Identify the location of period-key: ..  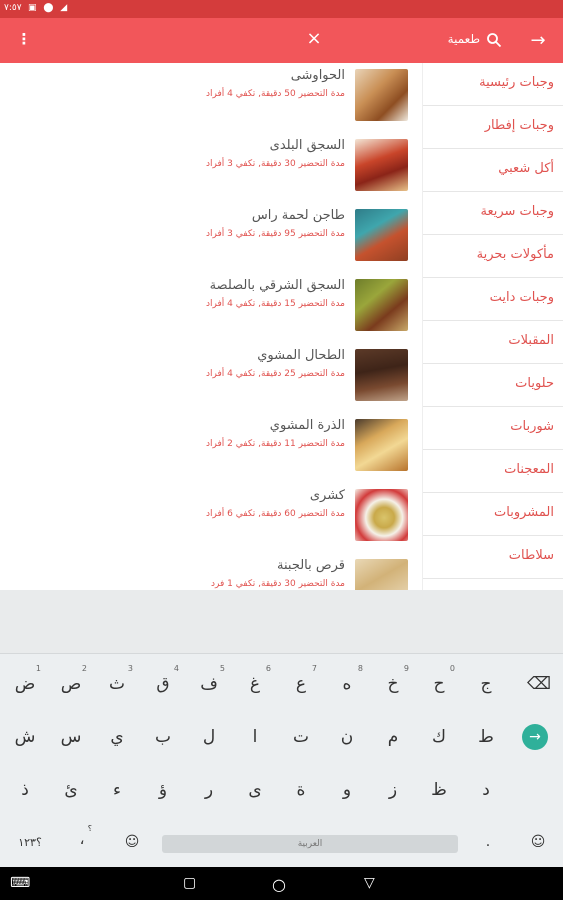
(488, 842).